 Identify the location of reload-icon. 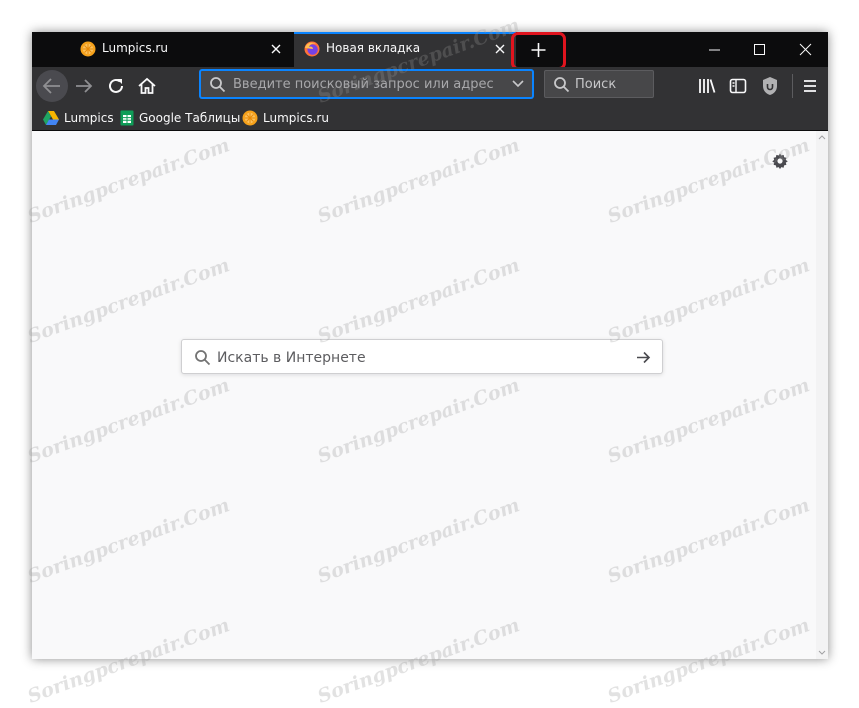
(116, 85).